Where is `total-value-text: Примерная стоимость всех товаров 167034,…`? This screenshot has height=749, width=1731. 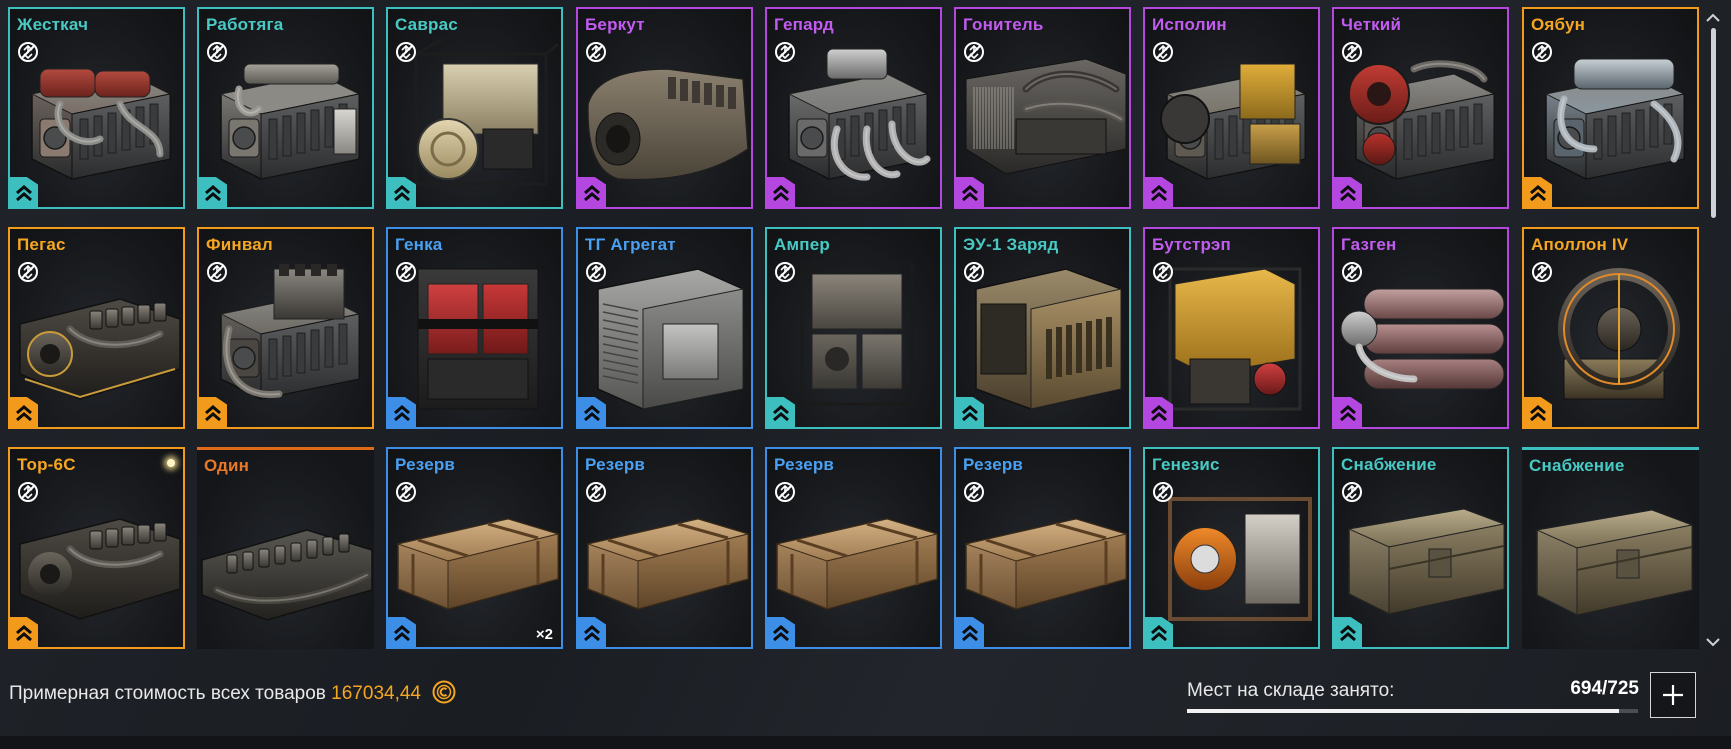
total-value-text: Примерная стоимость всех товаров 167034,… is located at coordinates (232, 692).